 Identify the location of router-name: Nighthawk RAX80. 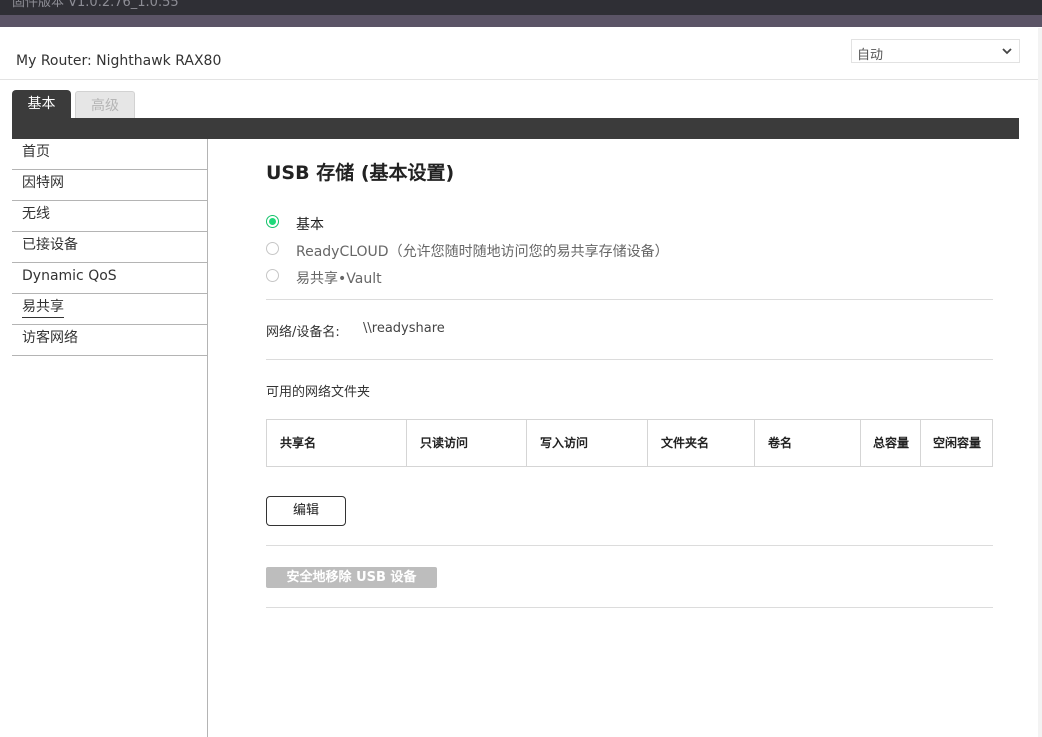
(159, 61).